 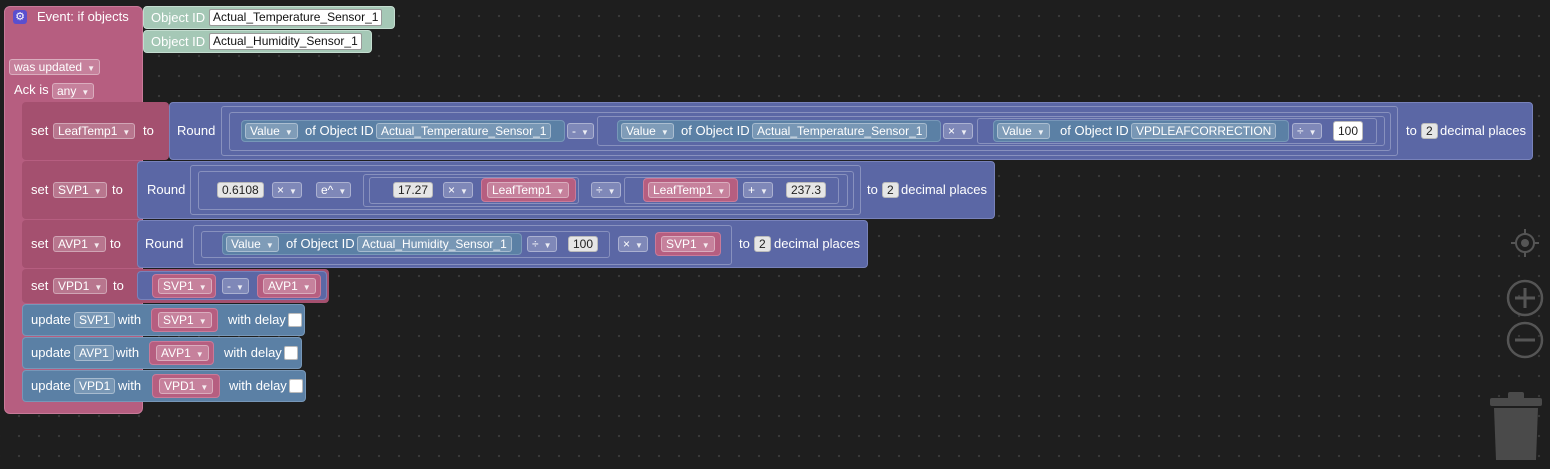 I want to click on zoom-in-icon, so click(x=1525, y=298).